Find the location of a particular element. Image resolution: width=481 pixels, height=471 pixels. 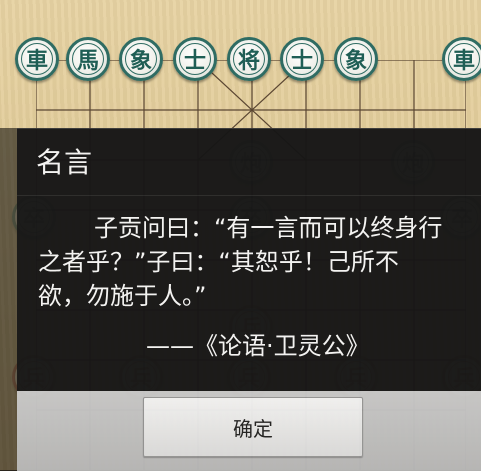

piece-general: 将 is located at coordinates (249, 59).